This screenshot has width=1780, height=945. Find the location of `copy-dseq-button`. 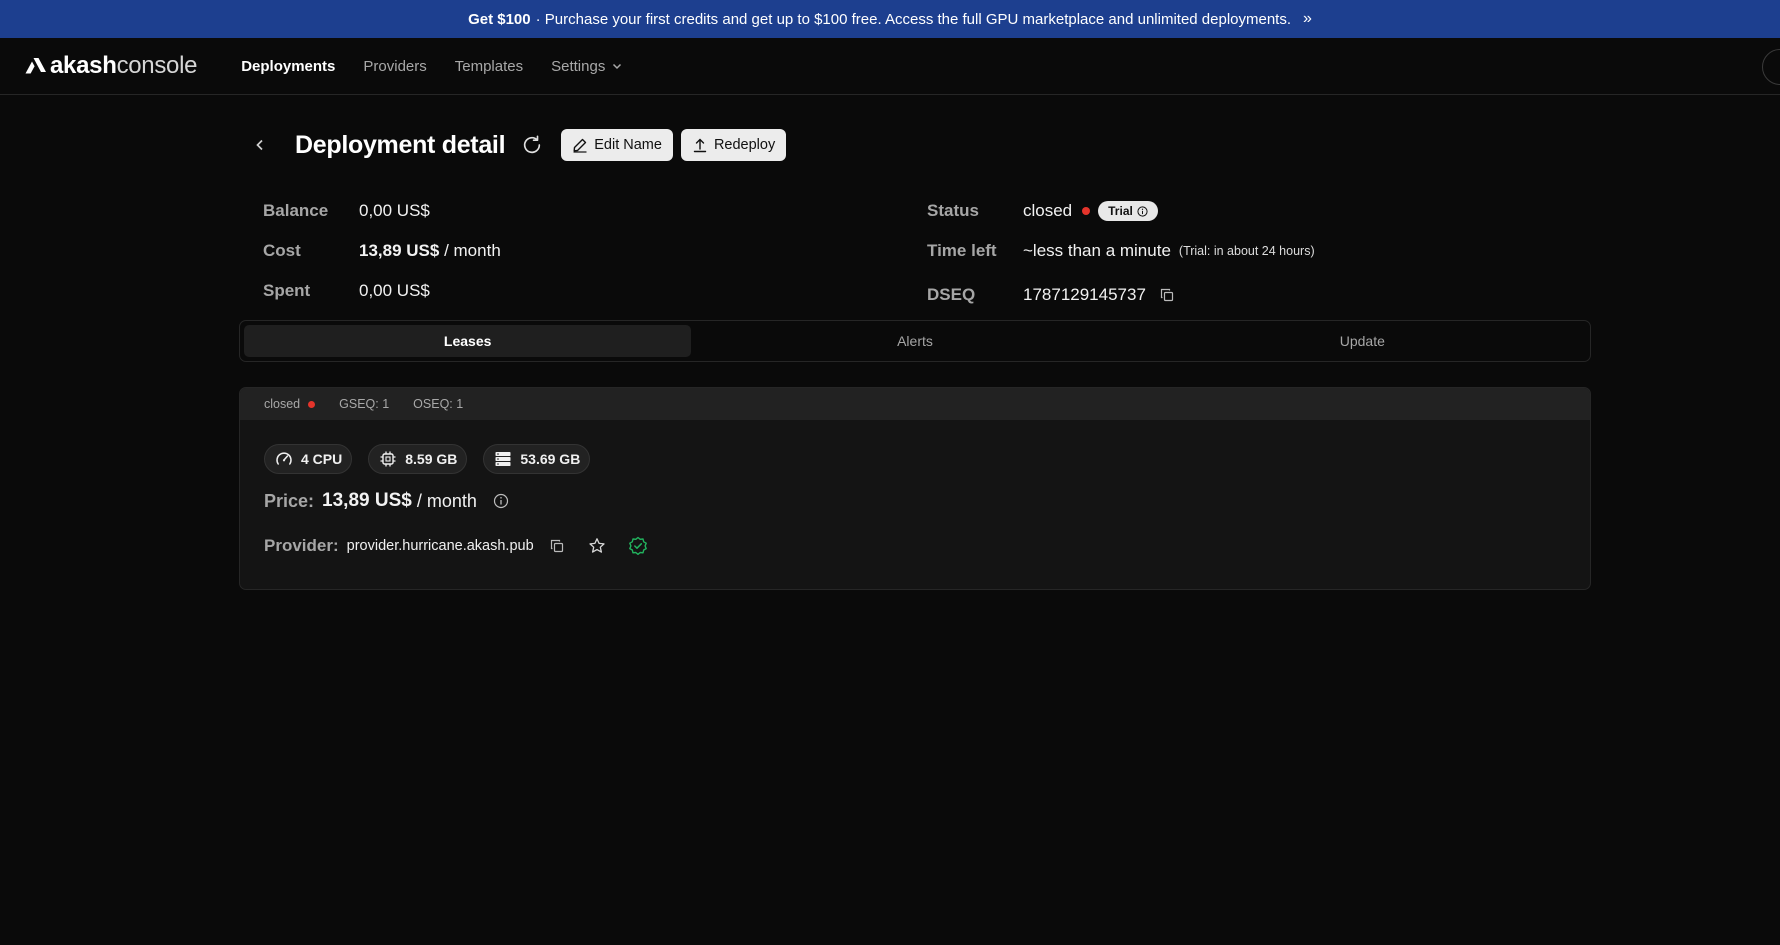

copy-dseq-button is located at coordinates (1167, 295).